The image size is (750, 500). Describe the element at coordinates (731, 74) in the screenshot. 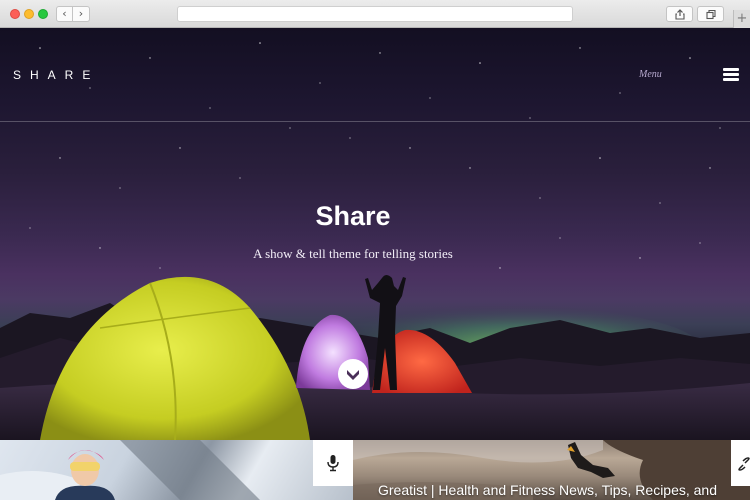

I see `menu-icon` at that location.